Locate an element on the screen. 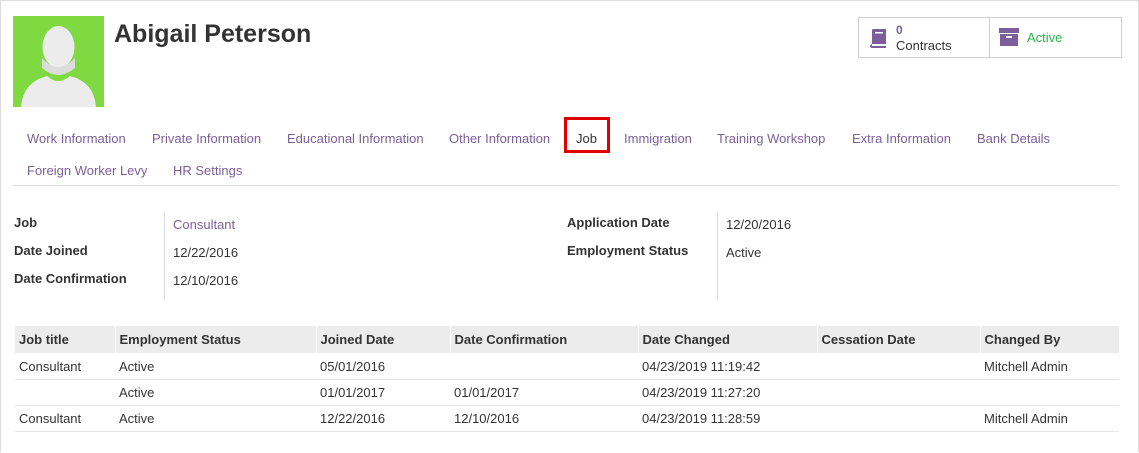  tabs-divider is located at coordinates (566, 185).